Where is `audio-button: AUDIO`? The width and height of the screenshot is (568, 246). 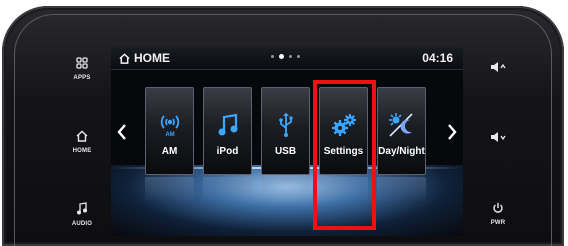 audio-button: AUDIO is located at coordinates (82, 214).